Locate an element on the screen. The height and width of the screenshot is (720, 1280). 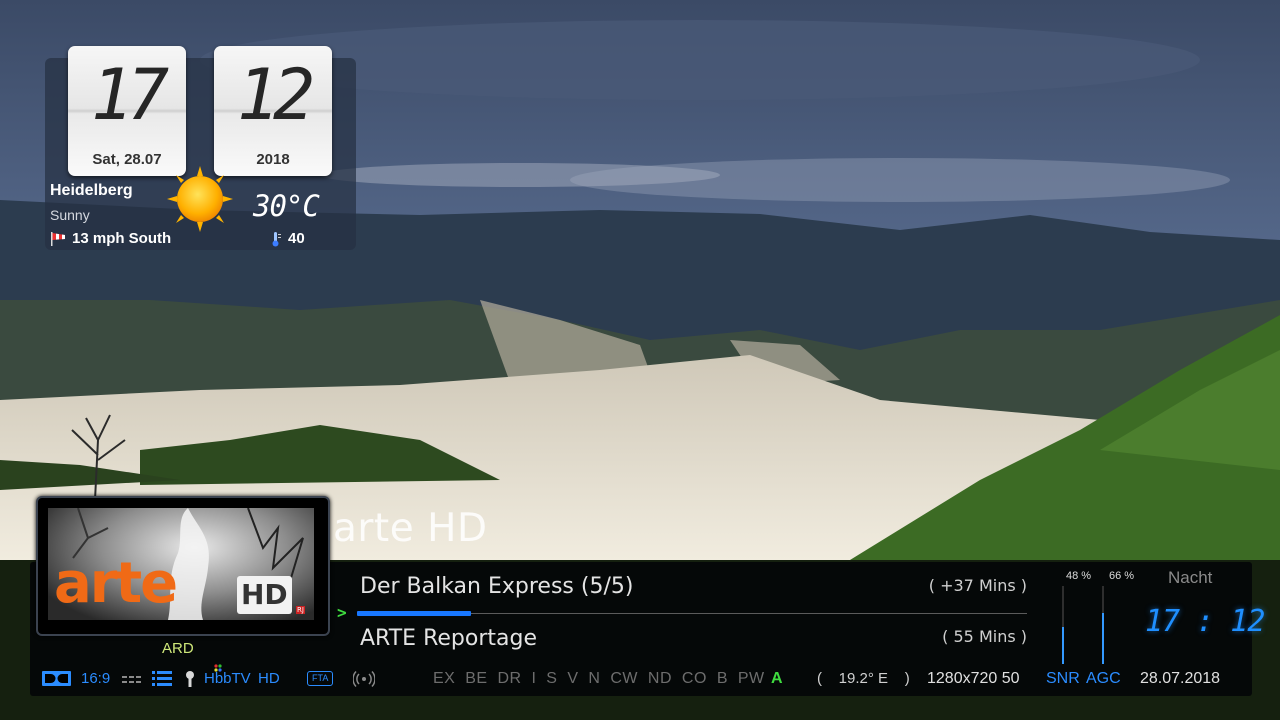
aspect-ratio-label: 16:9 is located at coordinates (96, 678).